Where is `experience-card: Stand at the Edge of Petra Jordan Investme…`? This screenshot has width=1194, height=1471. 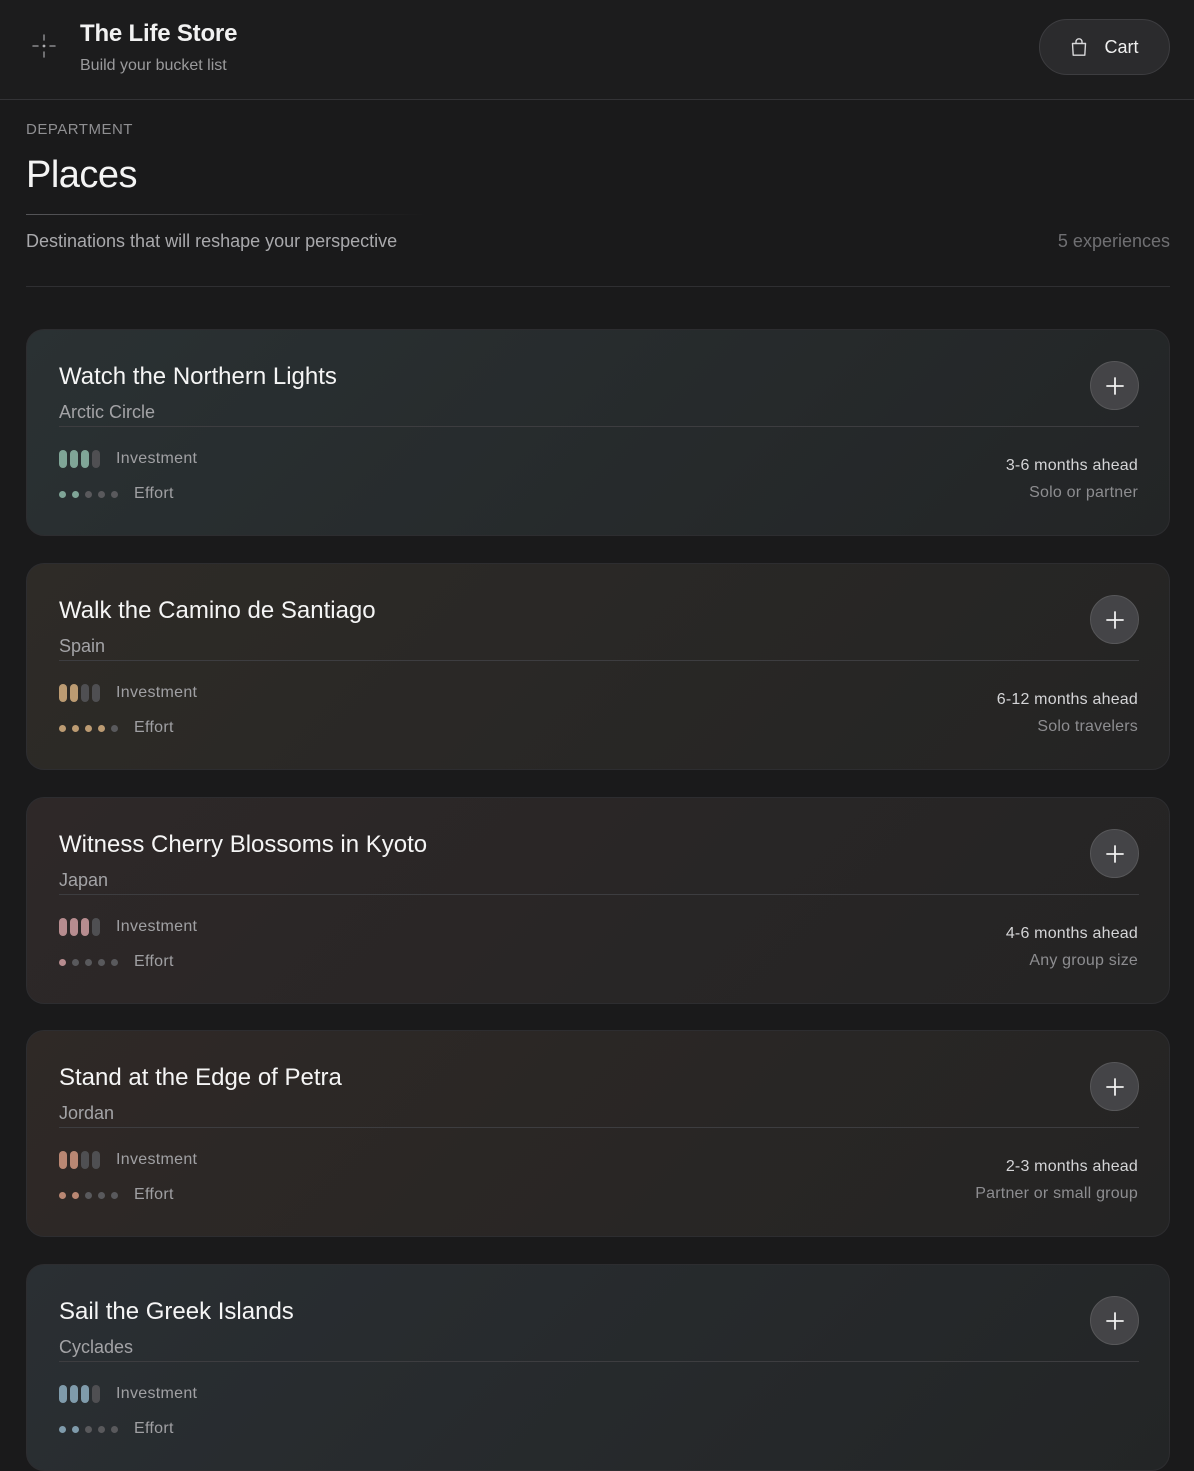 experience-card: Stand at the Edge of Petra Jordan Investme… is located at coordinates (598, 1133).